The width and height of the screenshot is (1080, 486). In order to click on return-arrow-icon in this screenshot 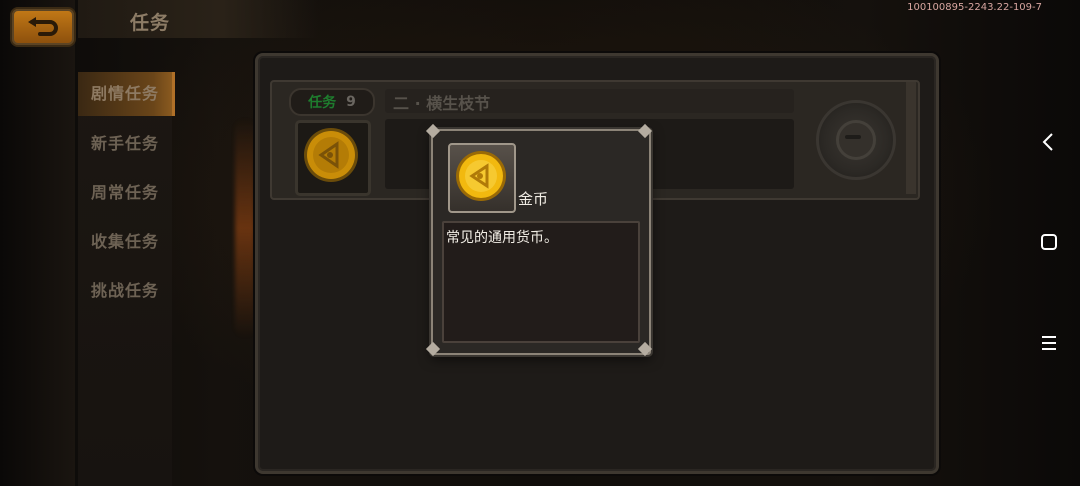, I will do `click(43, 26)`.